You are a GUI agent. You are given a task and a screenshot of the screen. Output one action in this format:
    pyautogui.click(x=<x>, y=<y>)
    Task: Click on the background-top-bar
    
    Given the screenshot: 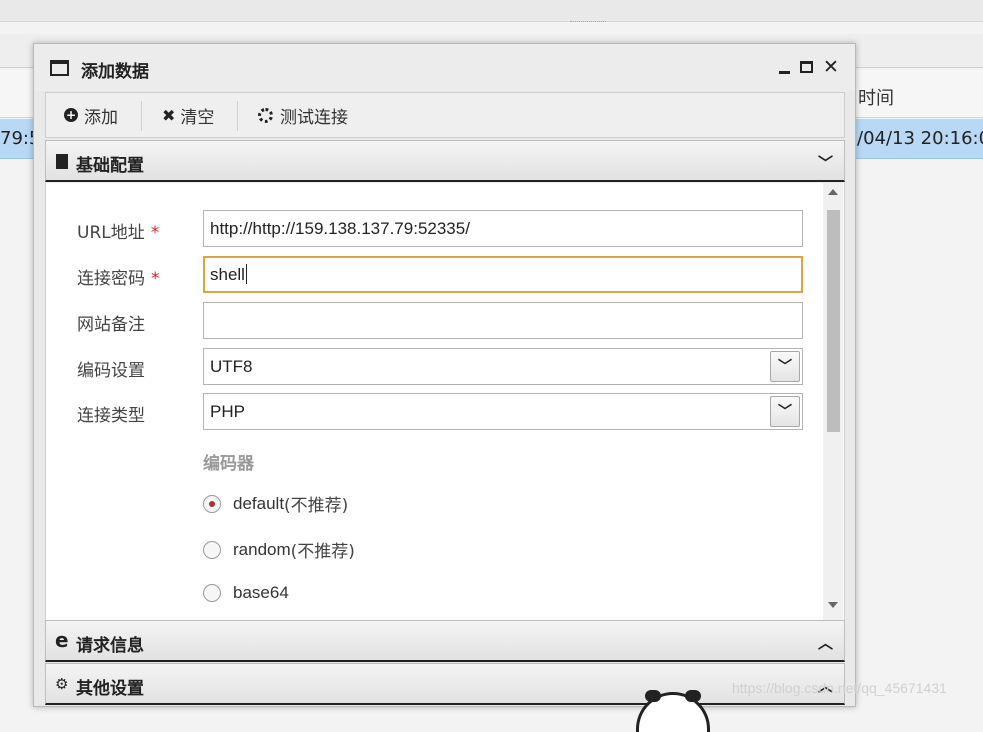 What is the action you would take?
    pyautogui.click(x=491, y=11)
    